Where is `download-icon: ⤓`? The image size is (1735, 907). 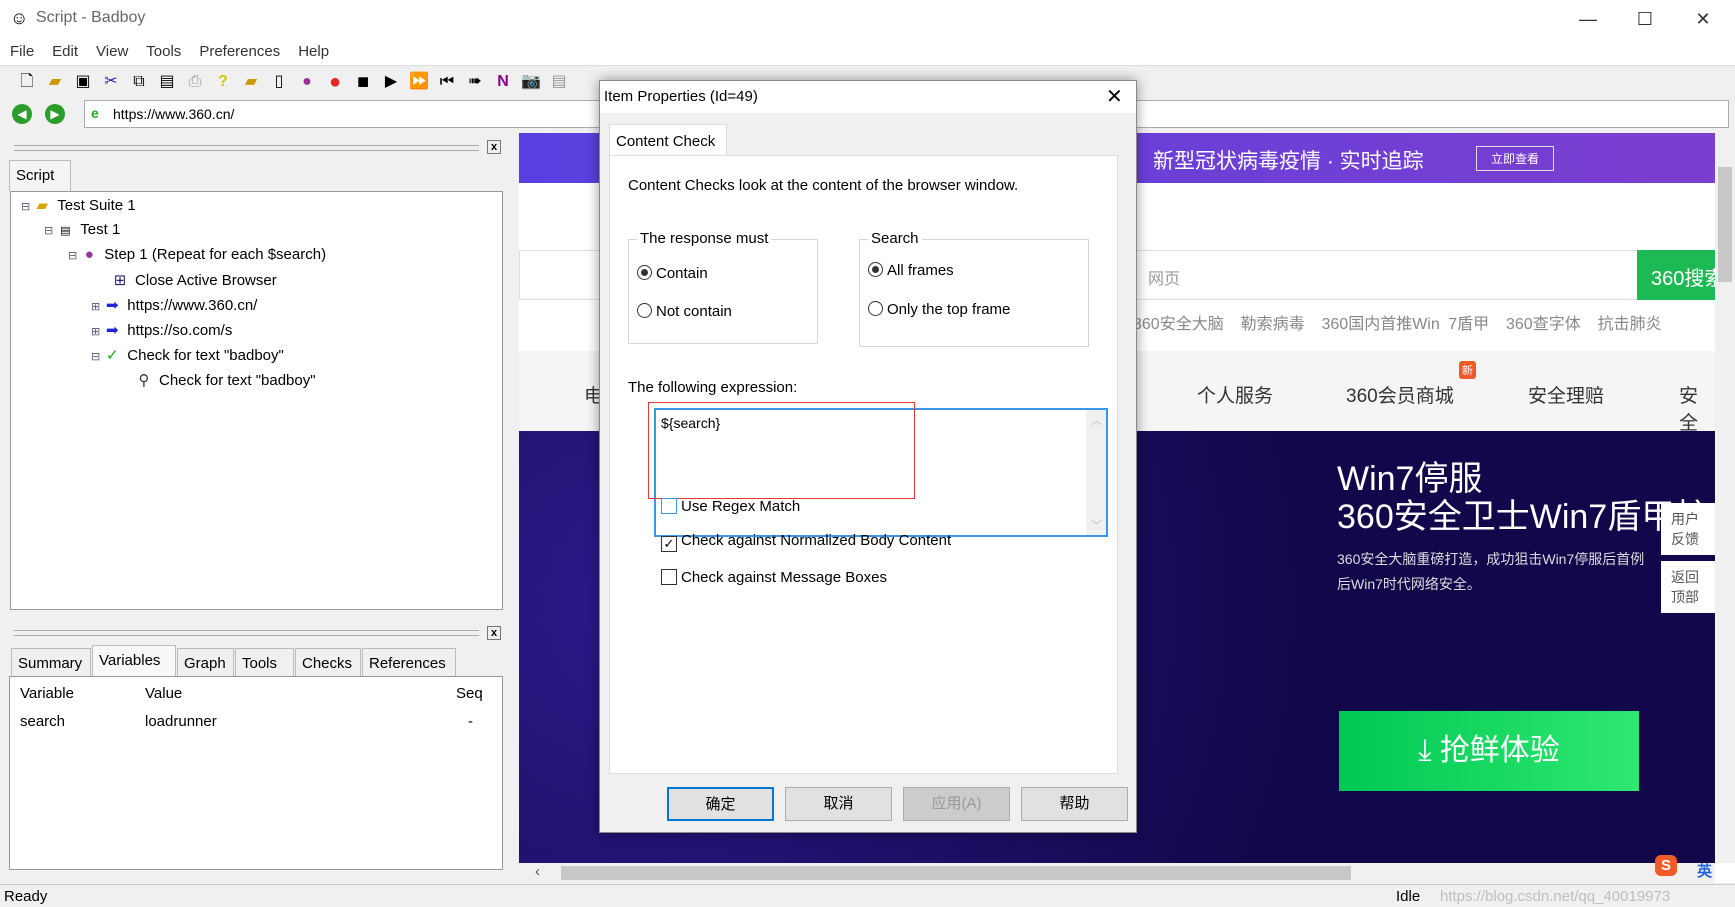 download-icon: ⤓ is located at coordinates (1429, 750).